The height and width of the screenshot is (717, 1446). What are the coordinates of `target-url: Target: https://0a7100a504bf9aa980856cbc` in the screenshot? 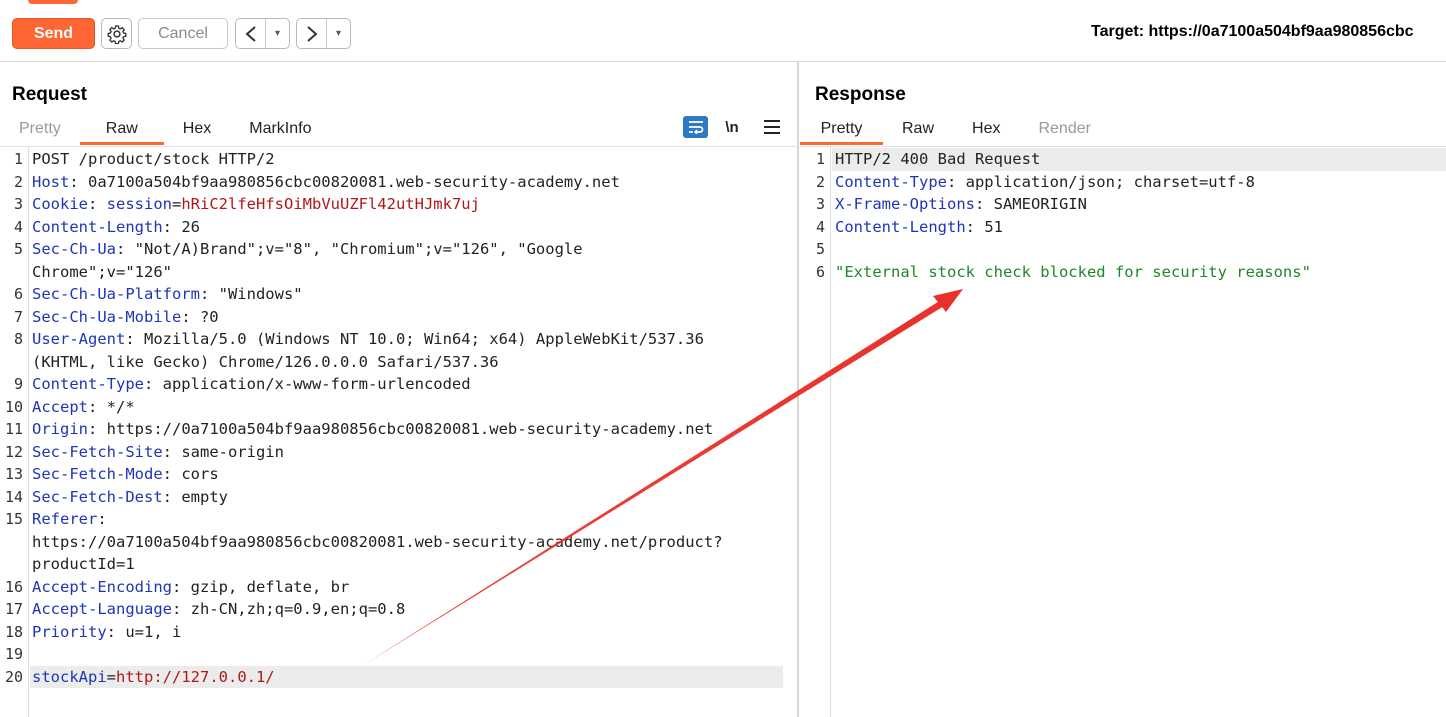 It's located at (1252, 31).